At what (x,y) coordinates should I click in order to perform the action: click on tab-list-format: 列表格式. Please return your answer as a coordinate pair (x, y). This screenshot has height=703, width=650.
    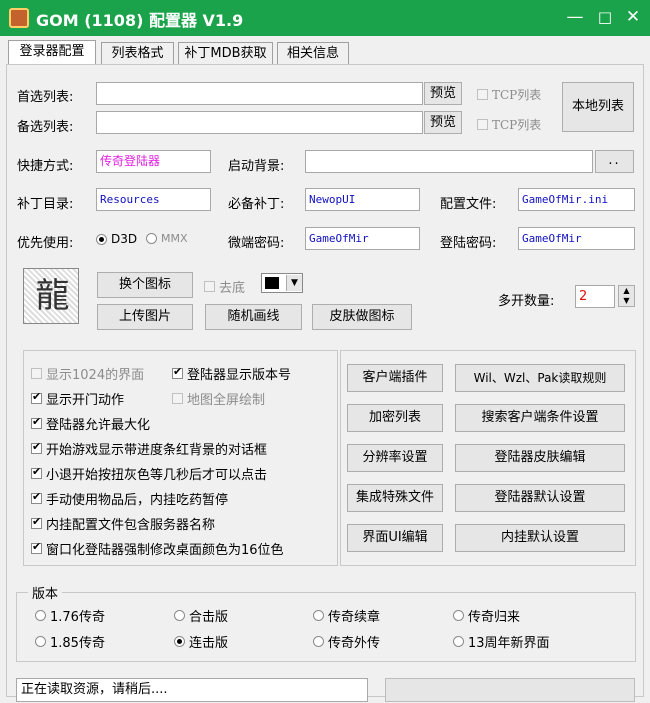
    Looking at the image, I should click on (137, 53).